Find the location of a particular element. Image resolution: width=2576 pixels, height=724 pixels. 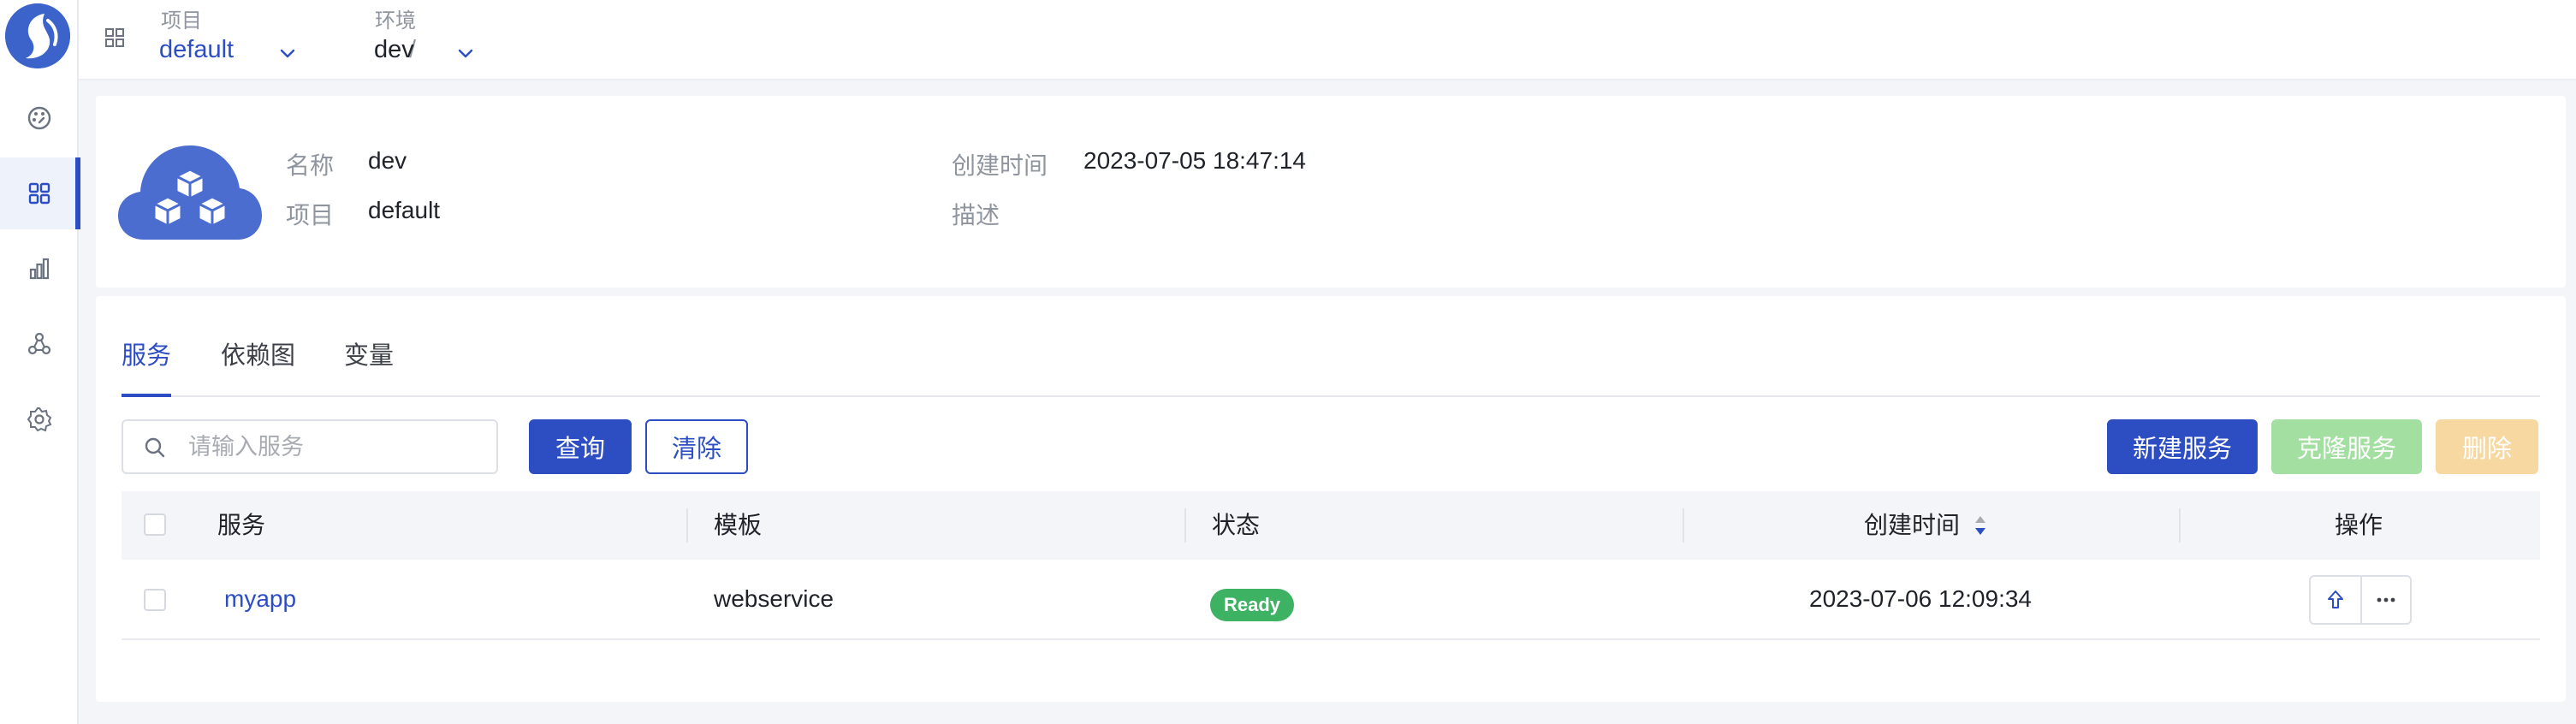

gear-icon is located at coordinates (39, 419).